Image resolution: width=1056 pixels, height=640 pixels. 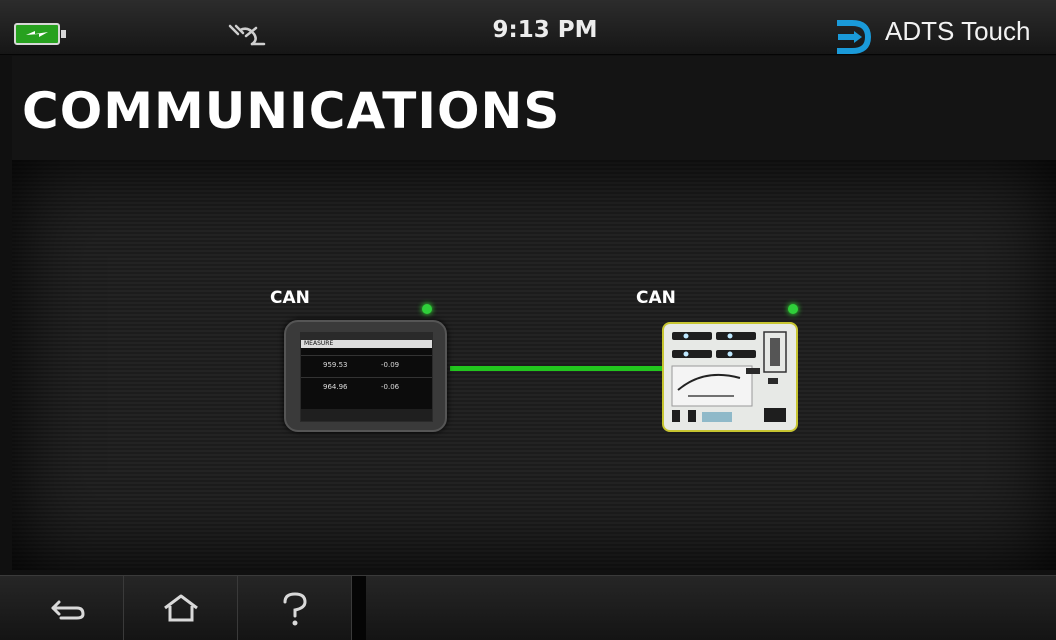 What do you see at coordinates (291, 111) in the screenshot?
I see `page-title: COMMUNICATIONS` at bounding box center [291, 111].